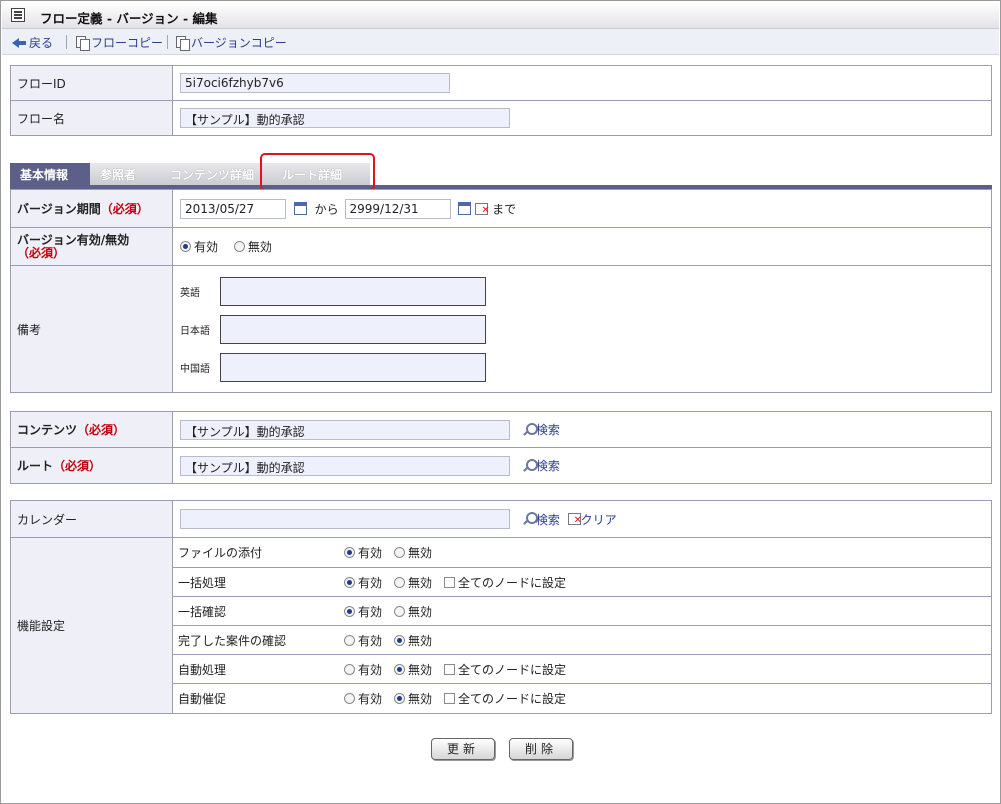  Describe the element at coordinates (119, 42) in the screenshot. I see `flow-copy-button: フローコピー` at that location.